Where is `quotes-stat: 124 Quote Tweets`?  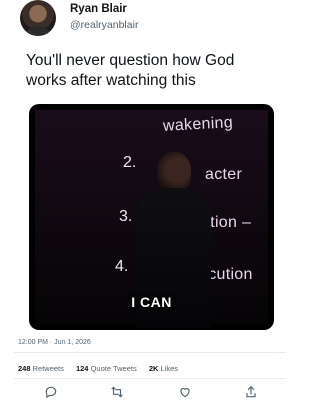 quotes-stat: 124 Quote Tweets is located at coordinates (106, 368).